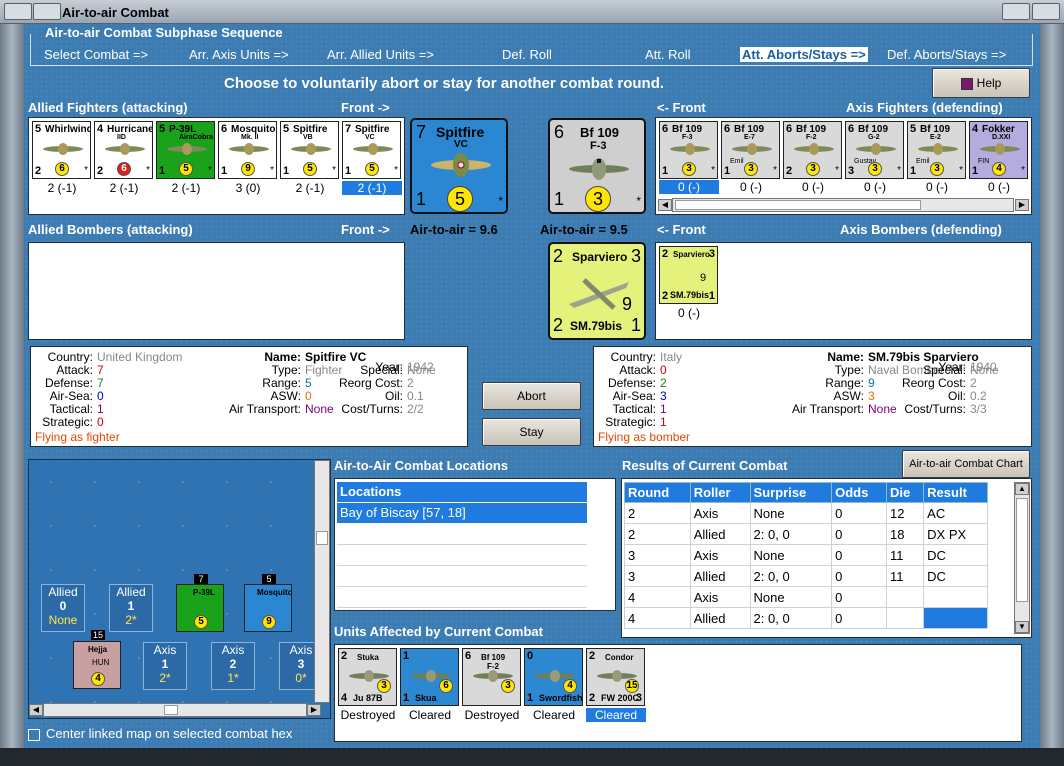 This screenshot has height=766, width=1064. I want to click on allied-fighter-card: 7 Spitfire VC 1 5 *, so click(371, 150).